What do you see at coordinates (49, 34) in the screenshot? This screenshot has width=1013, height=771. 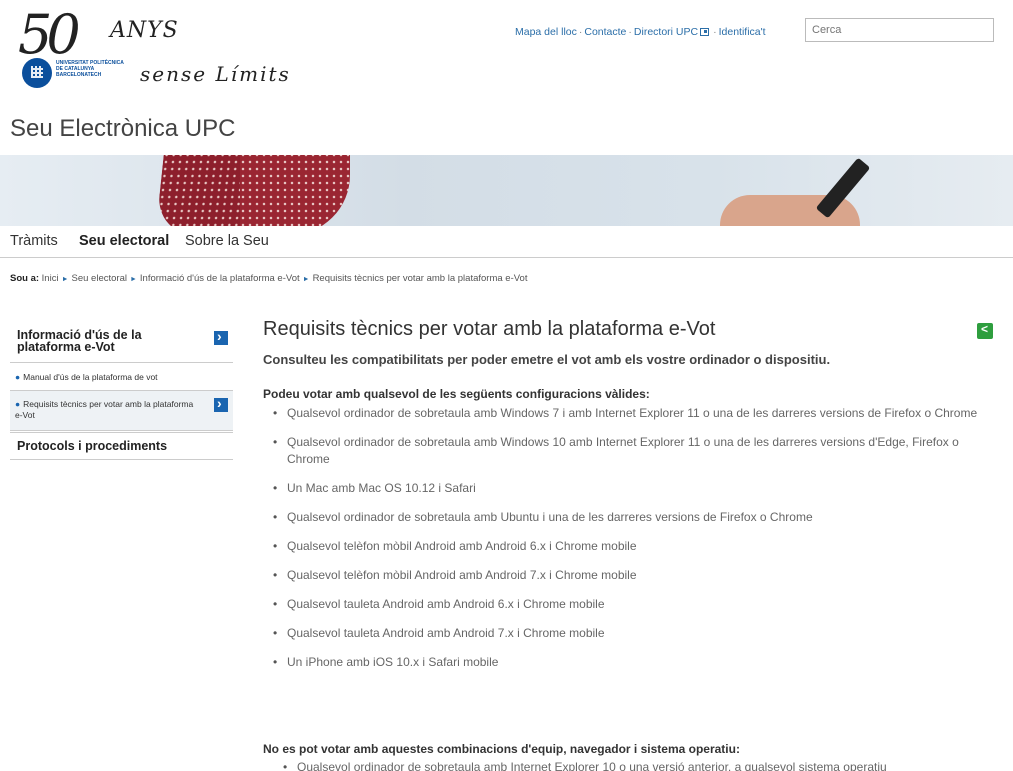 I see `logo-50: 50` at bounding box center [49, 34].